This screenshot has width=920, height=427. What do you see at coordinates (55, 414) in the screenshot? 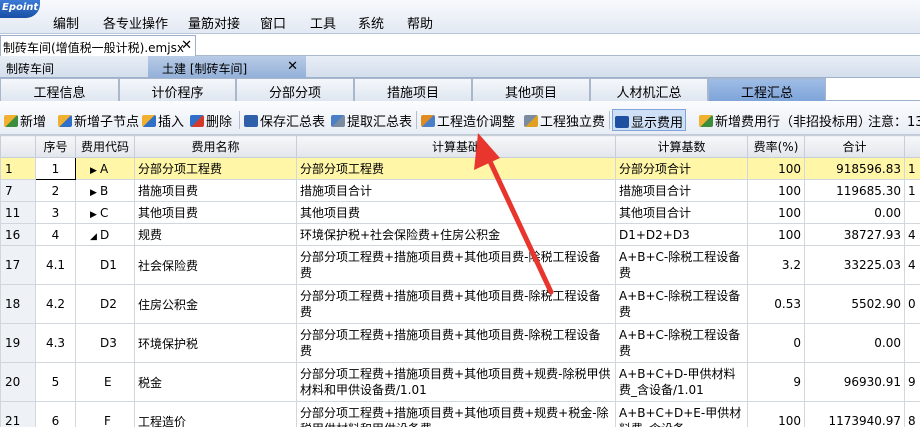
I see `seq-cell: 6` at bounding box center [55, 414].